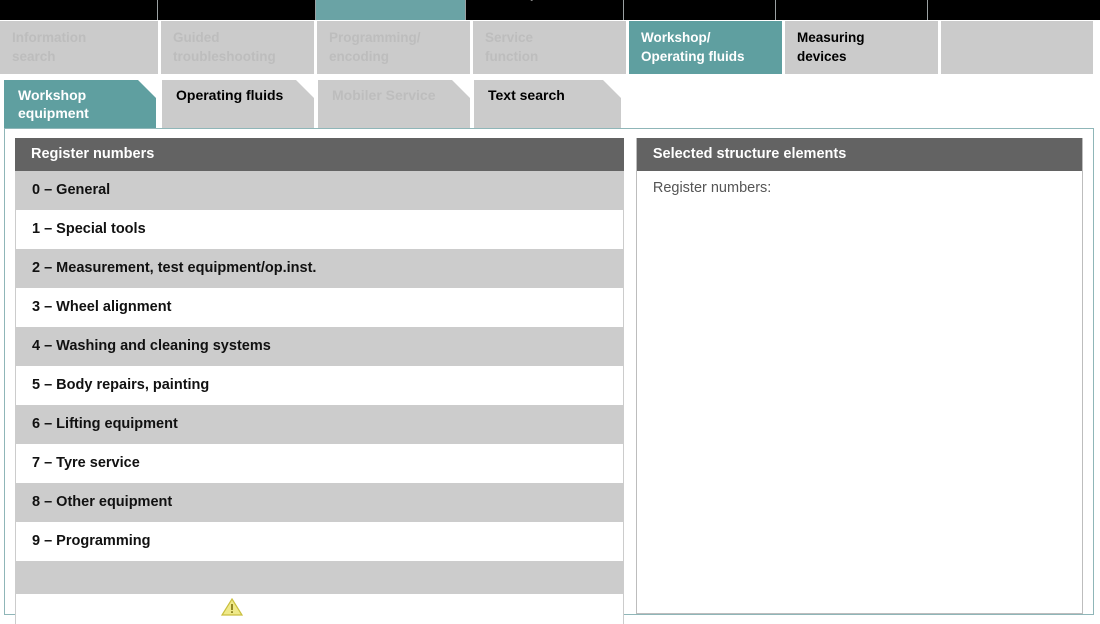 The height and width of the screenshot is (624, 1100). I want to click on module-tab-label-line1: Workshop/, so click(676, 37).